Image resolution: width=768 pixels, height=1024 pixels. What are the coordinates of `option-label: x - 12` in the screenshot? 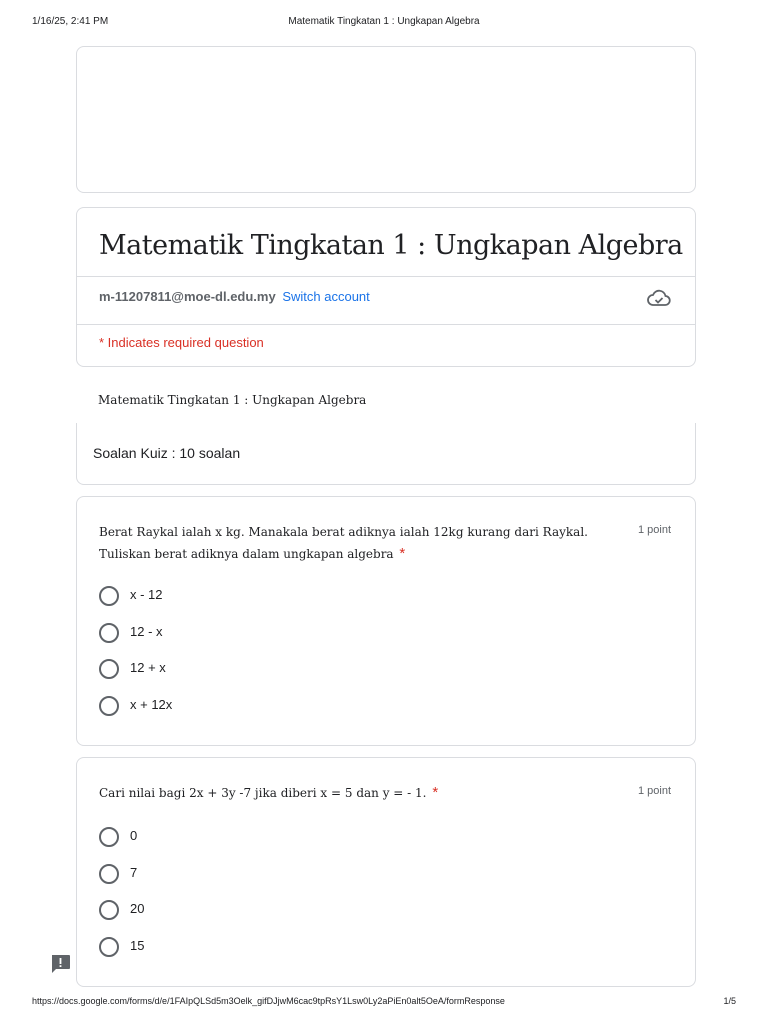 It's located at (146, 594).